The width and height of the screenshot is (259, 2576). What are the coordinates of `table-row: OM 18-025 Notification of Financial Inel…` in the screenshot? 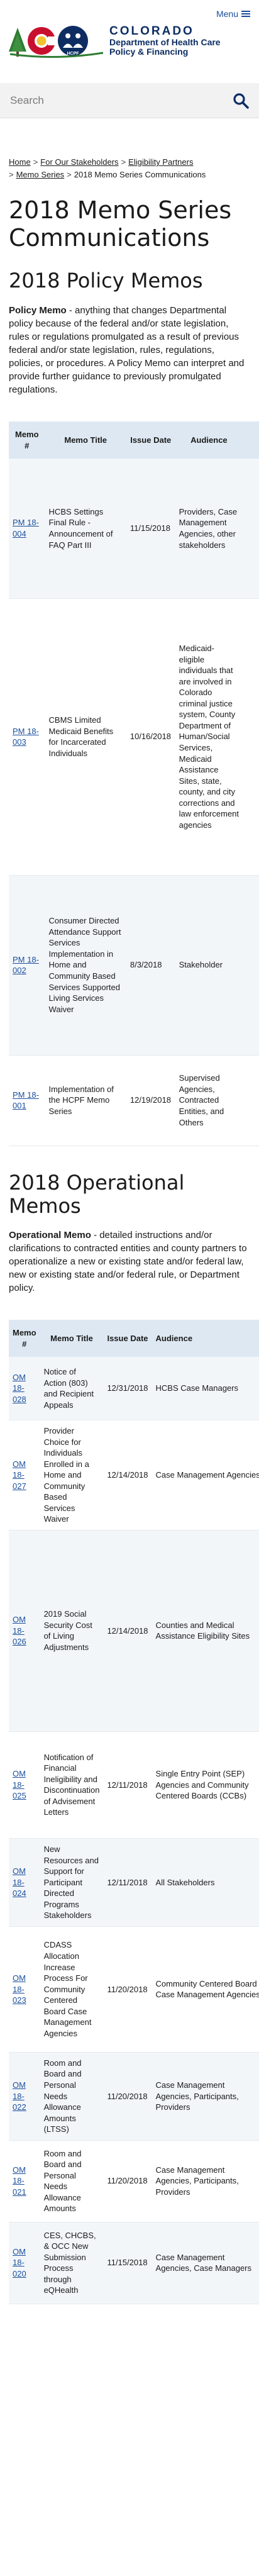 It's located at (134, 1785).